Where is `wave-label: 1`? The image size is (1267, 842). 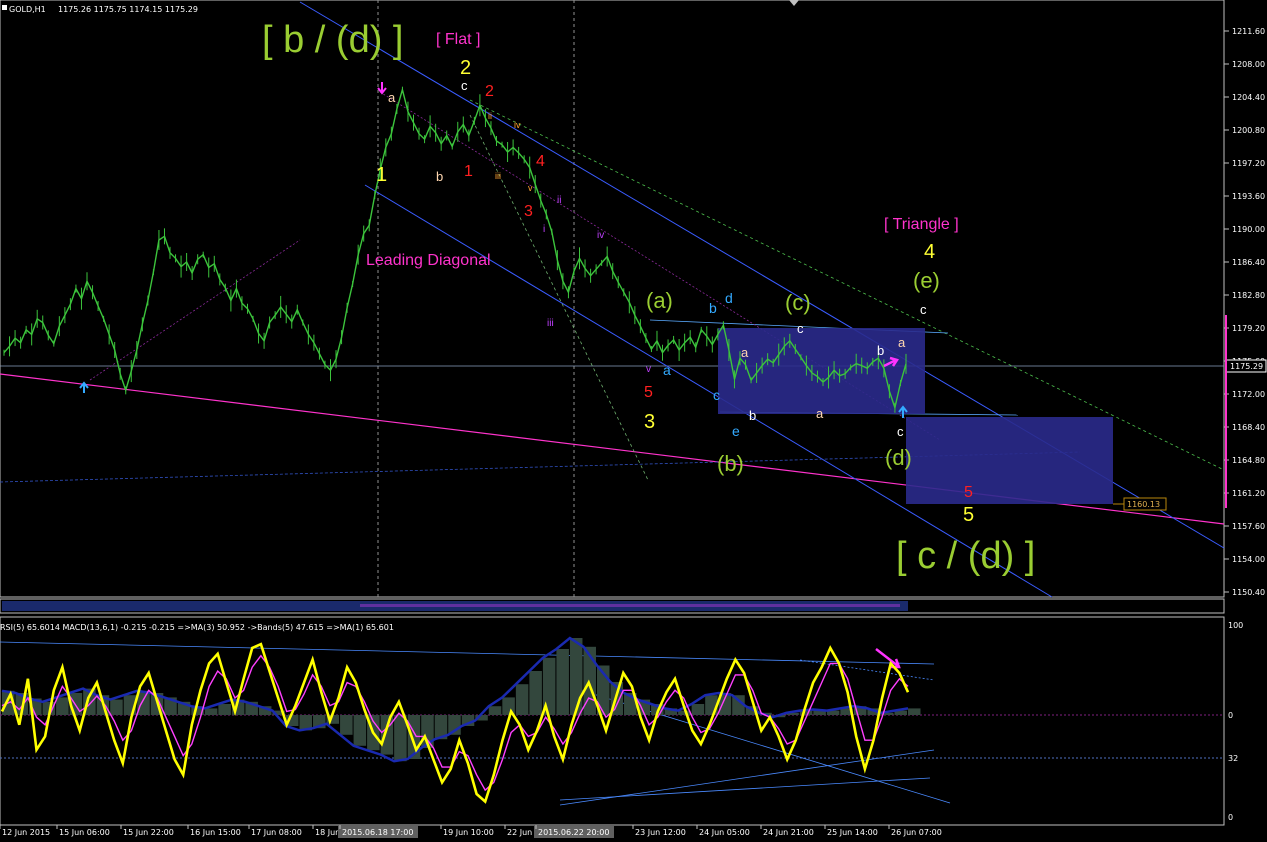 wave-label: 1 is located at coordinates (468, 171).